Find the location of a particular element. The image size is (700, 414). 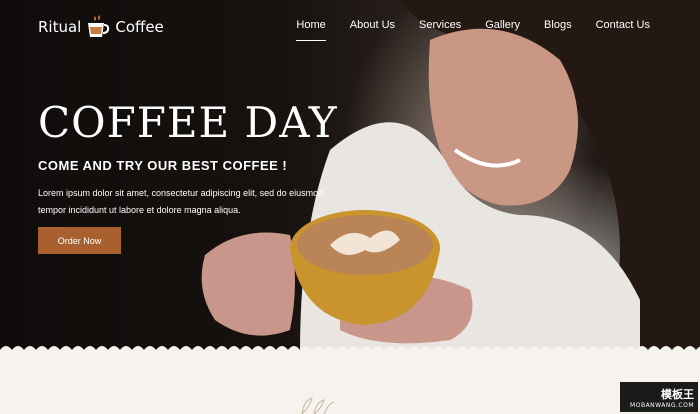

nav-blogs: Blogs is located at coordinates (558, 28).